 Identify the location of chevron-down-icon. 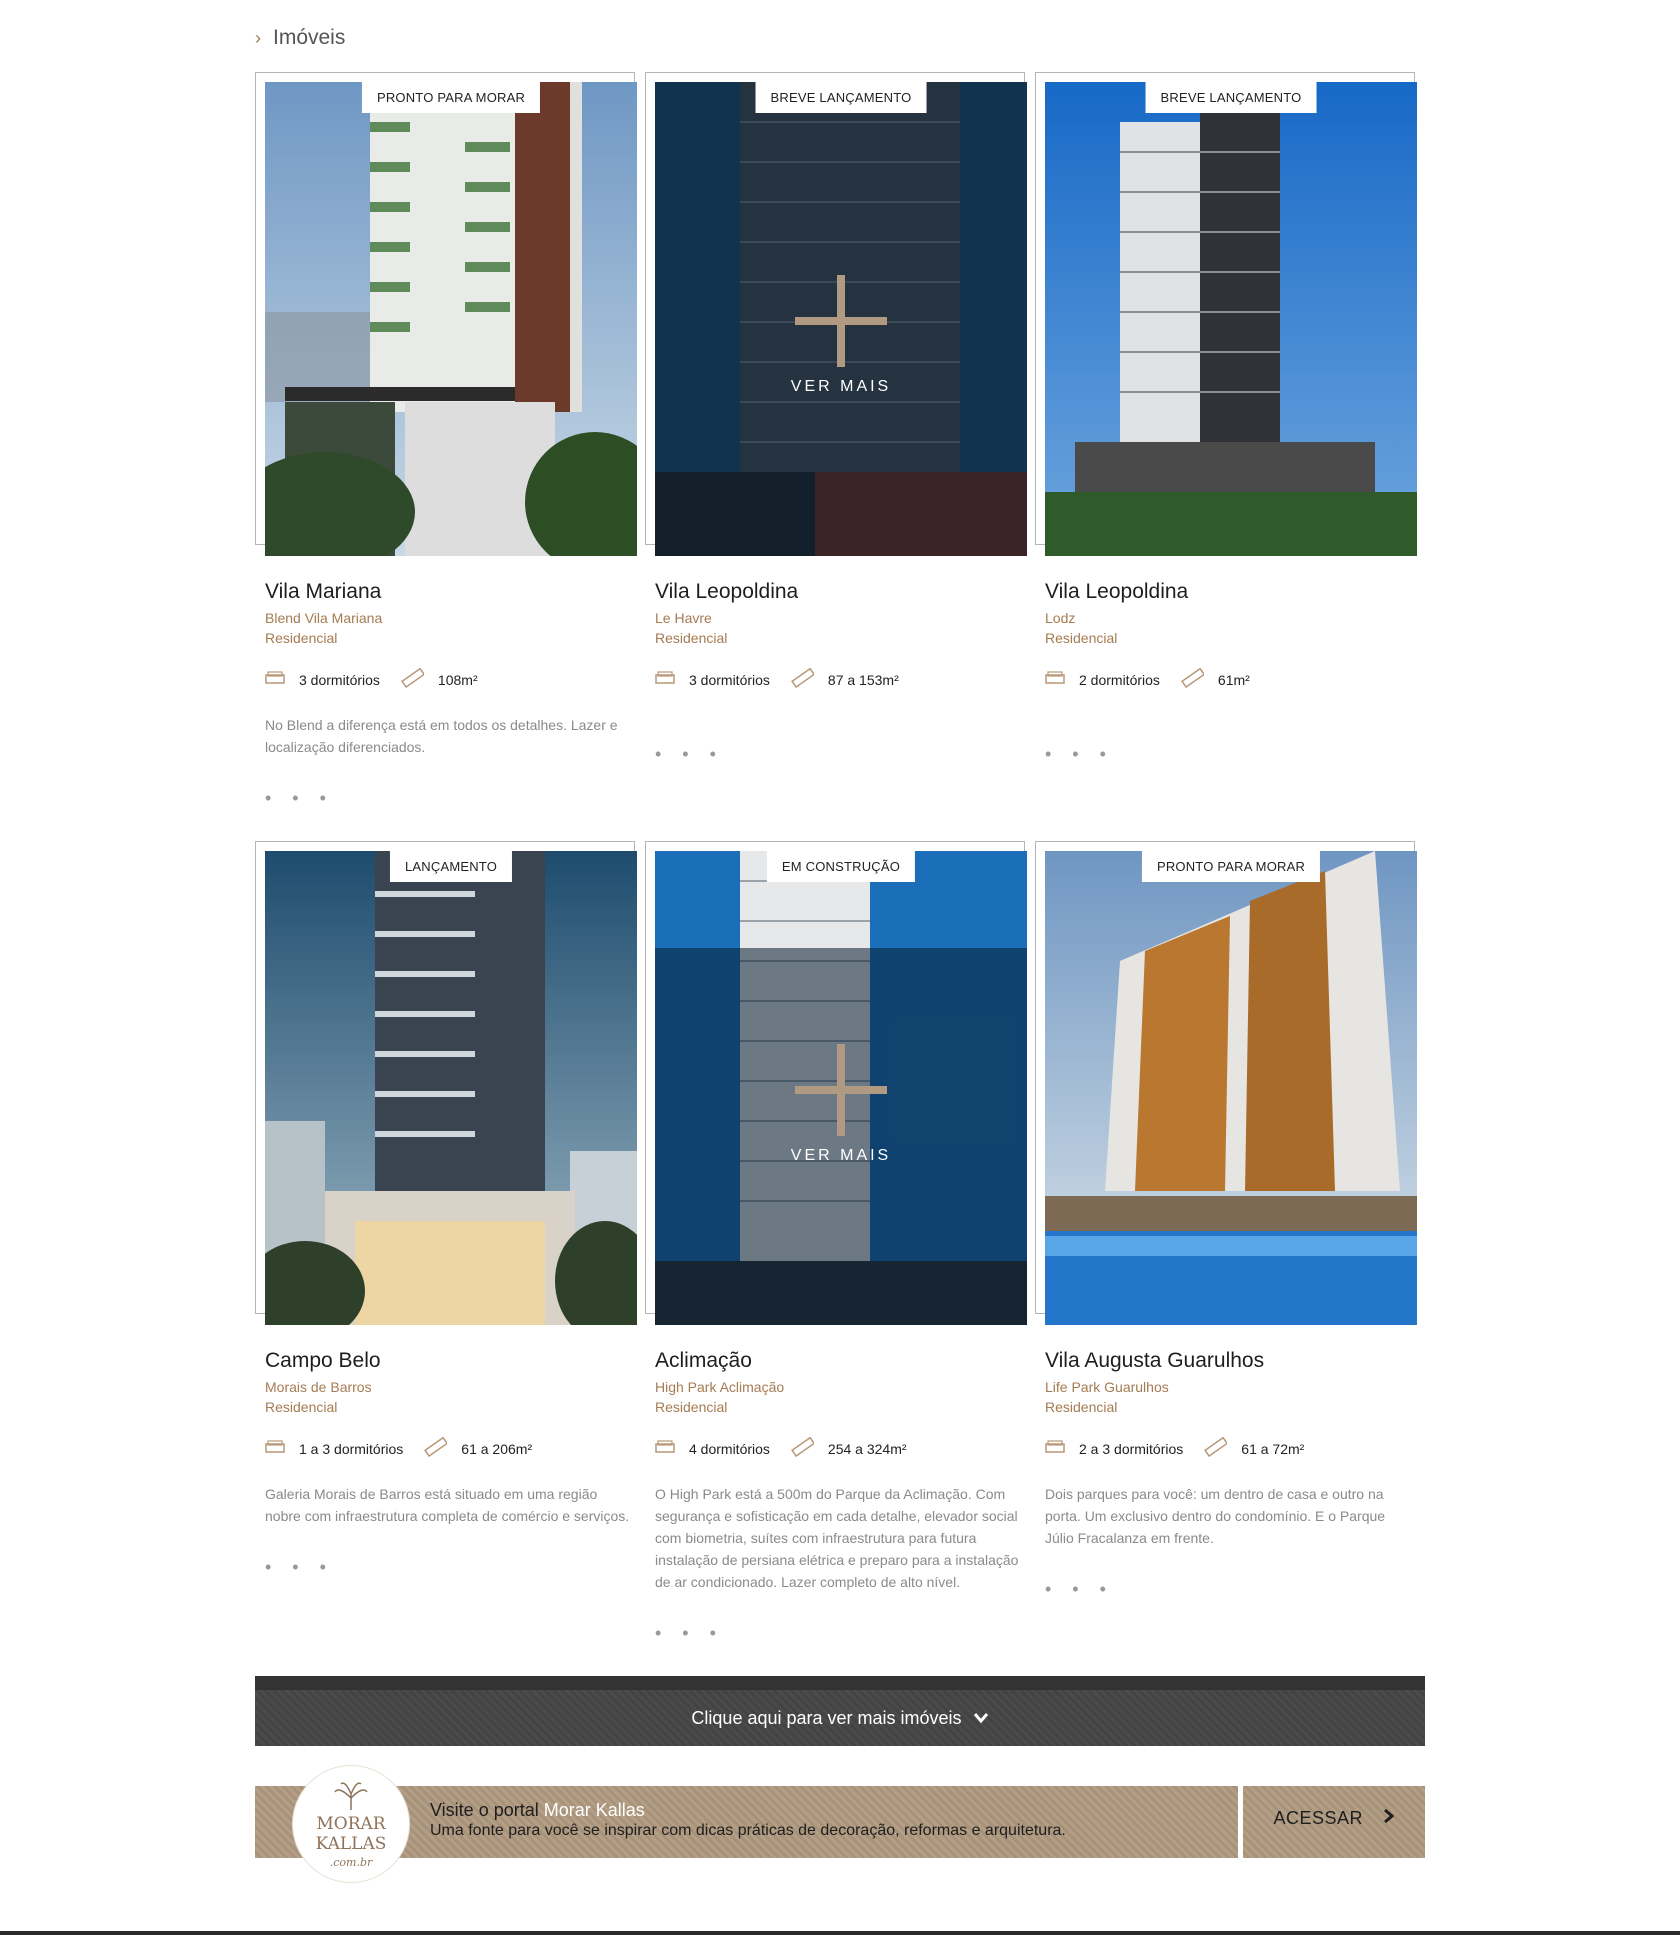
(981, 1718).